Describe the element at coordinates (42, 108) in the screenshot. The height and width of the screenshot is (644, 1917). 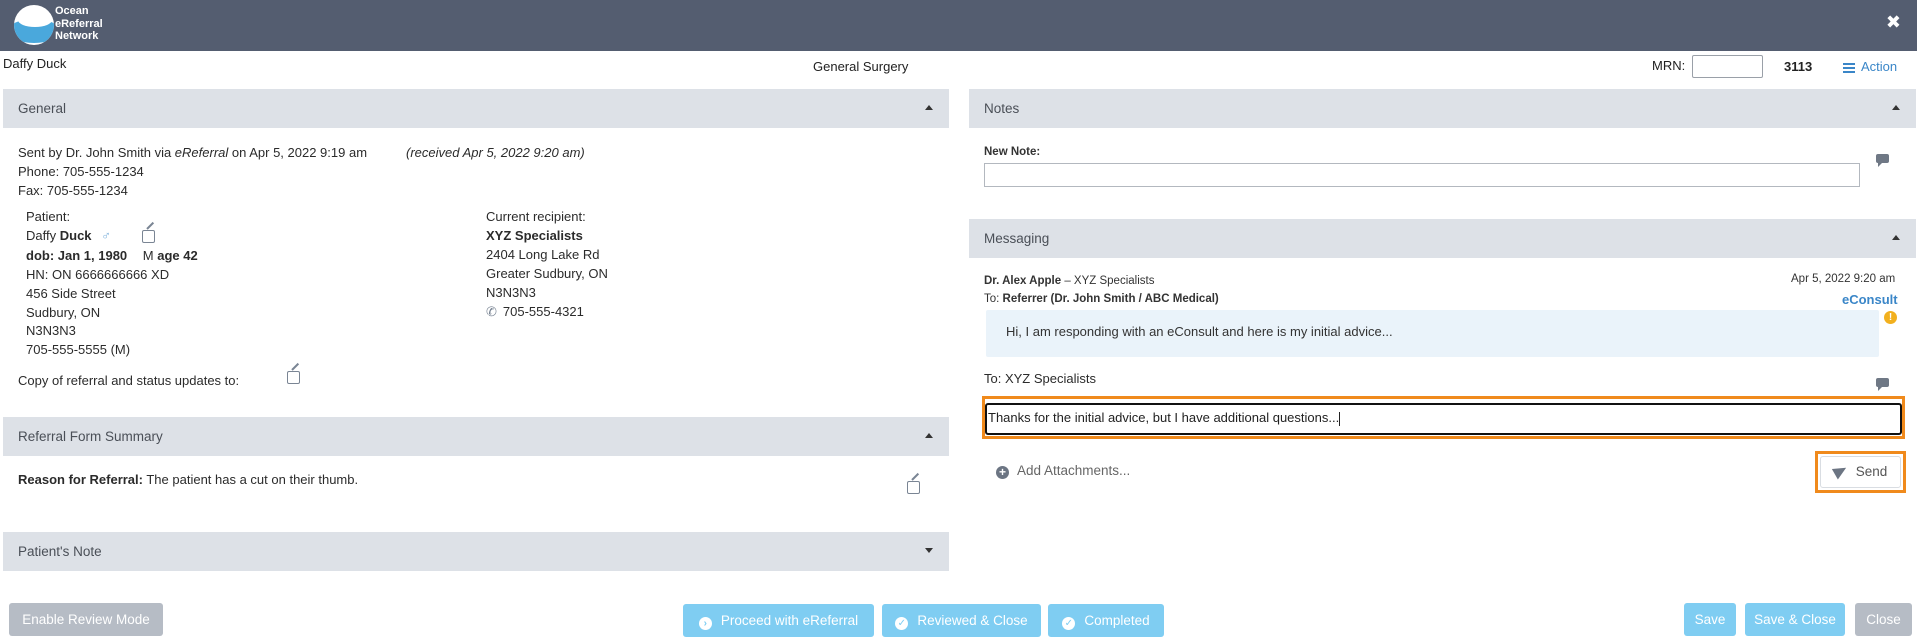
I see `general-panel-title: General` at that location.